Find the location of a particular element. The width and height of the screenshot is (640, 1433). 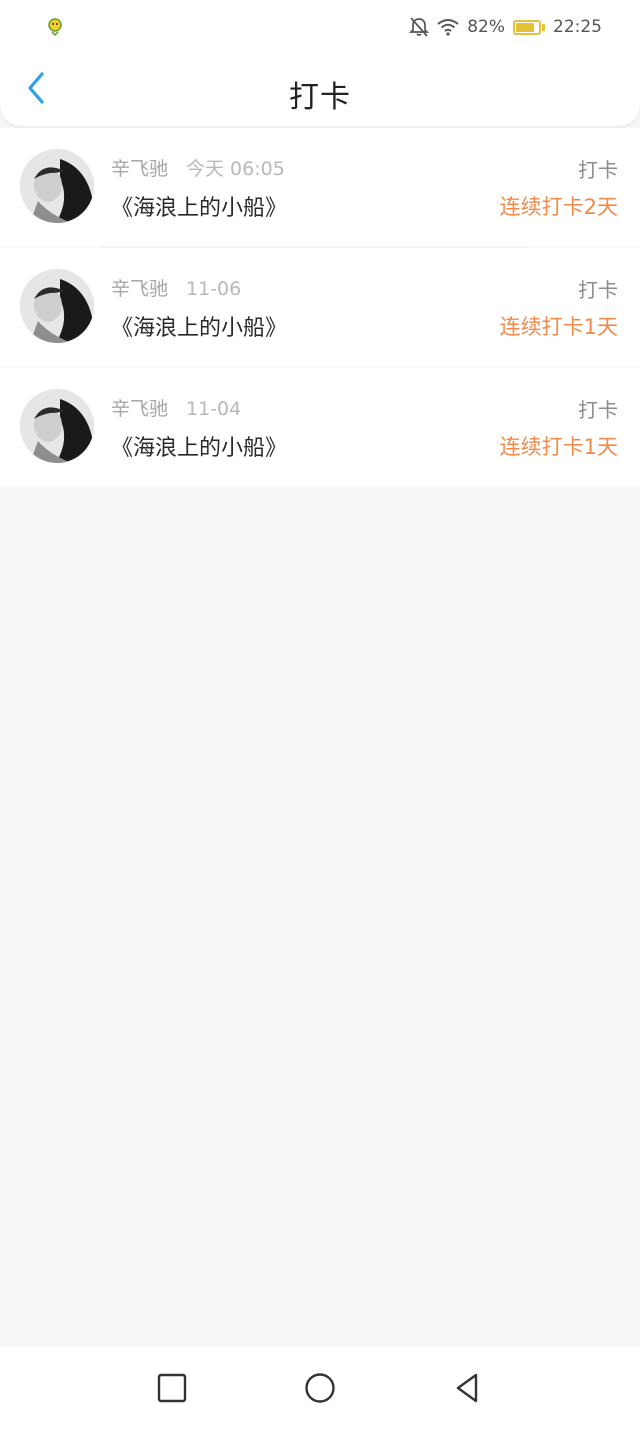

status-indicators: 82% 22:25 is located at coordinates (505, 27).